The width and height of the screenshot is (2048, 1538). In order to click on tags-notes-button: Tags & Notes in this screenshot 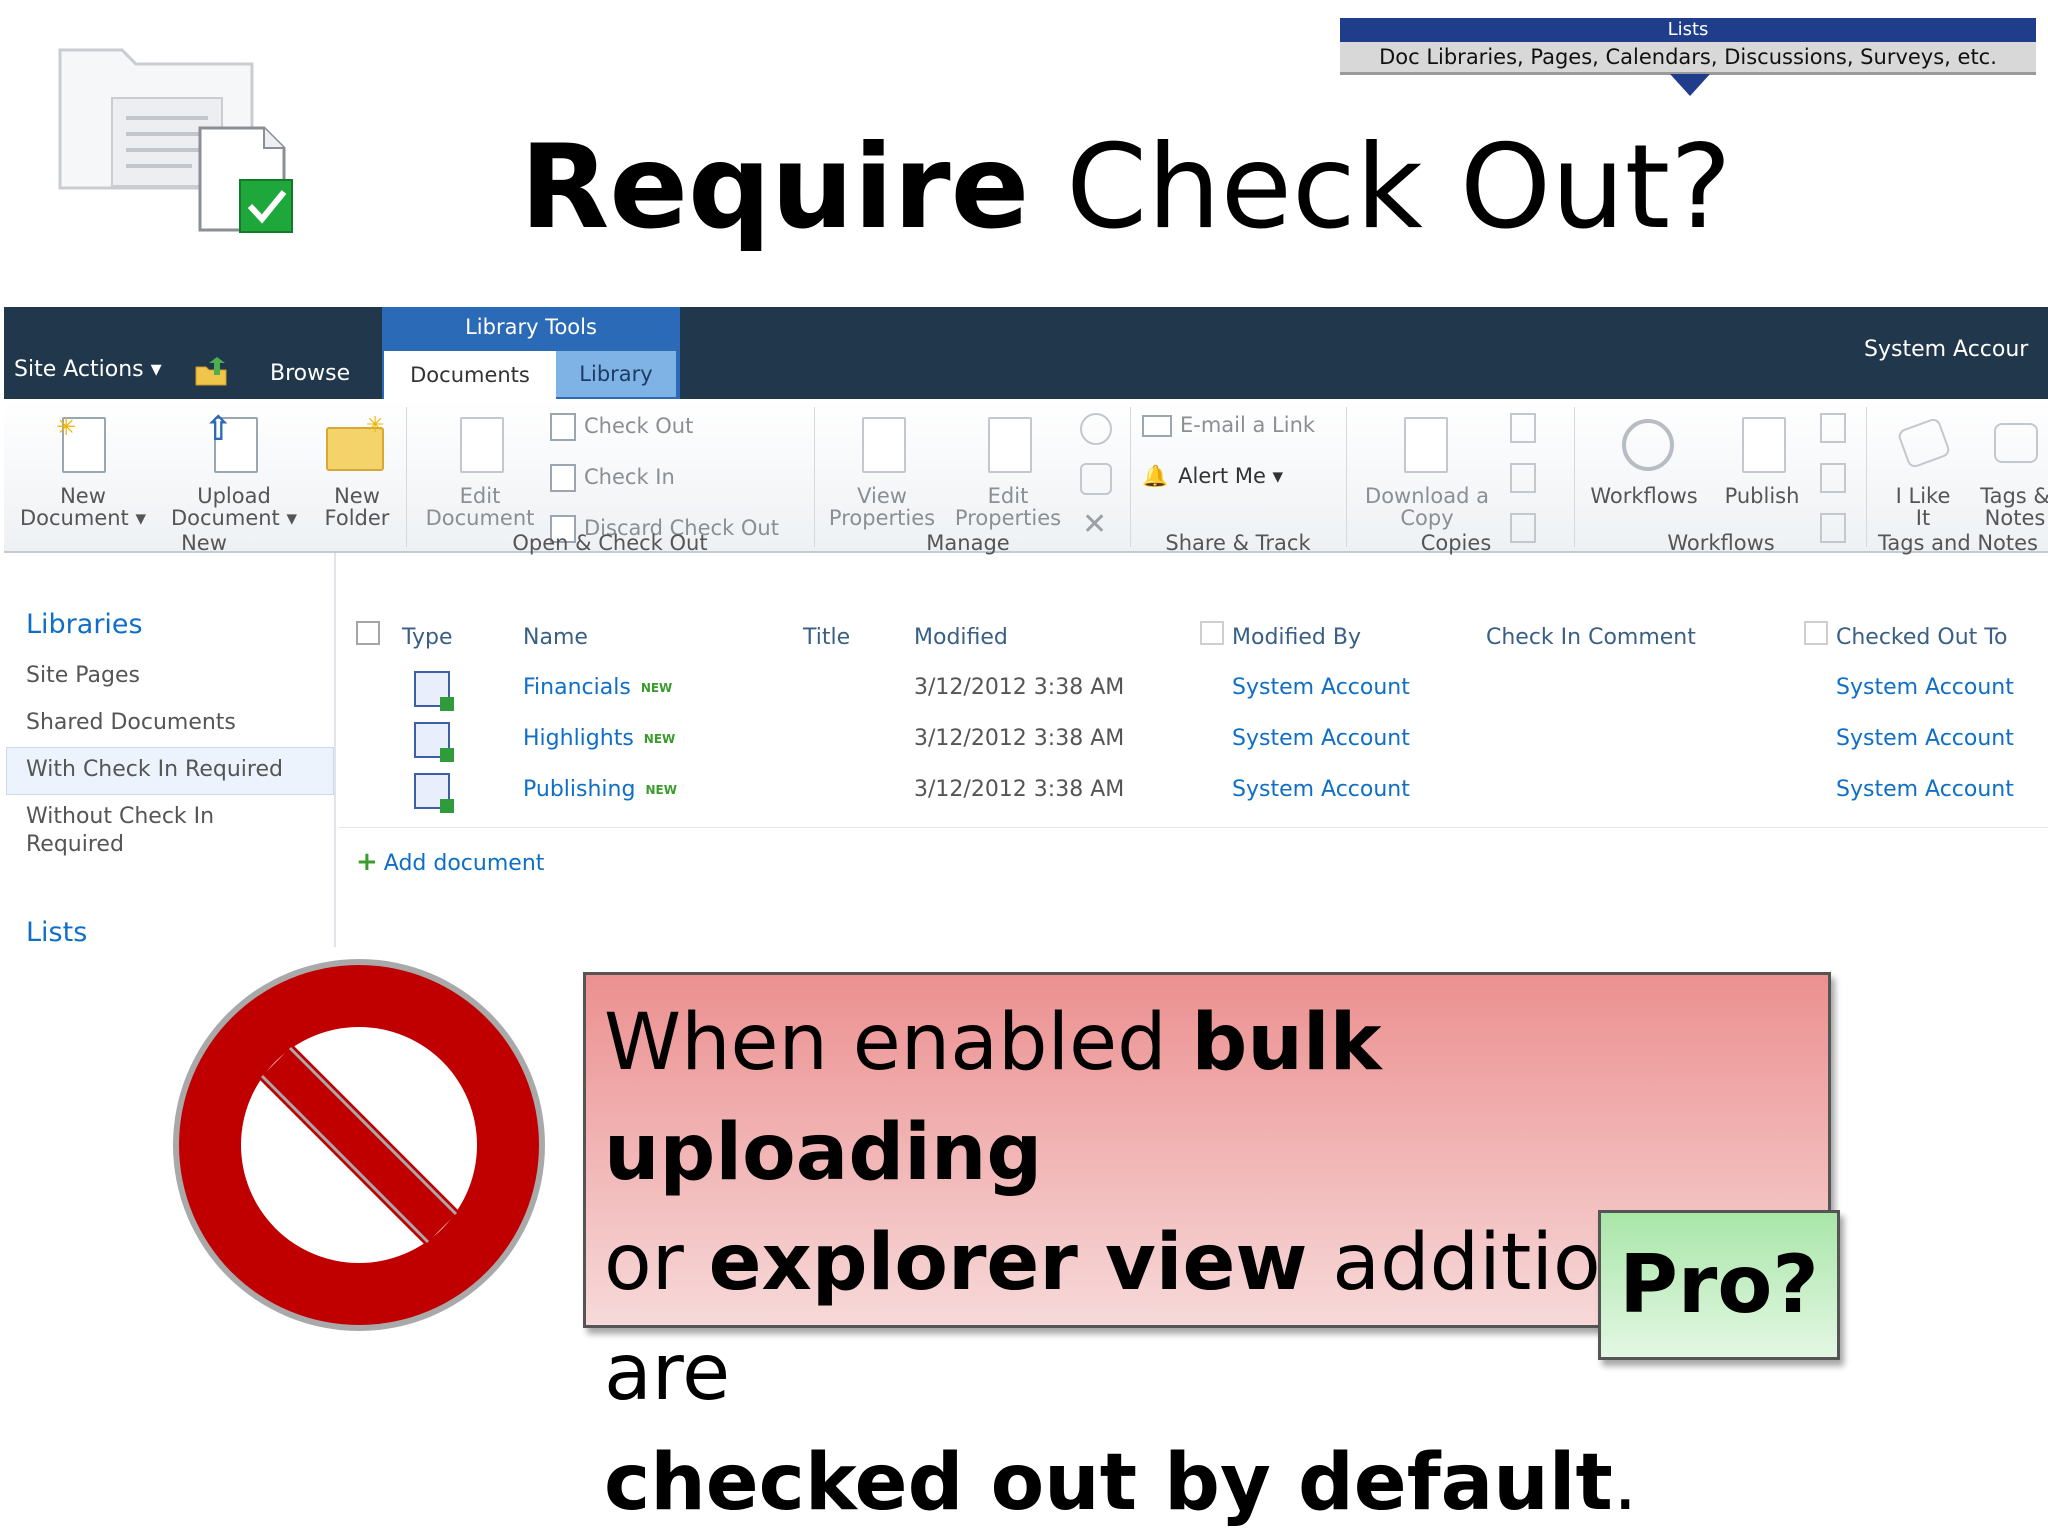, I will do `click(2009, 470)`.